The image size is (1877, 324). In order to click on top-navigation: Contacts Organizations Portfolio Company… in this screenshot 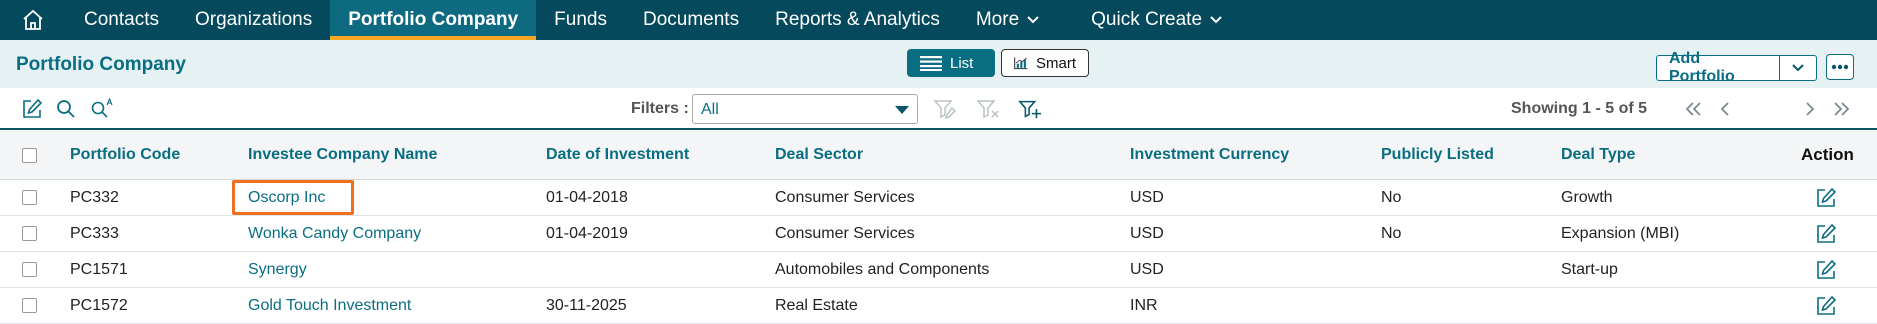, I will do `click(938, 20)`.